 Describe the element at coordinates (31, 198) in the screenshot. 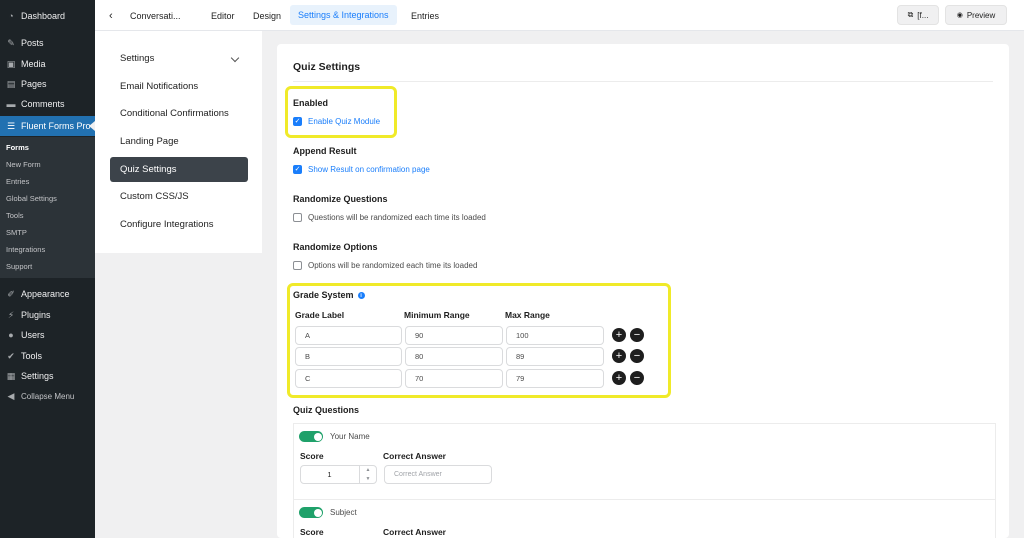

I see `submenu-global-settings: Global Settings` at that location.